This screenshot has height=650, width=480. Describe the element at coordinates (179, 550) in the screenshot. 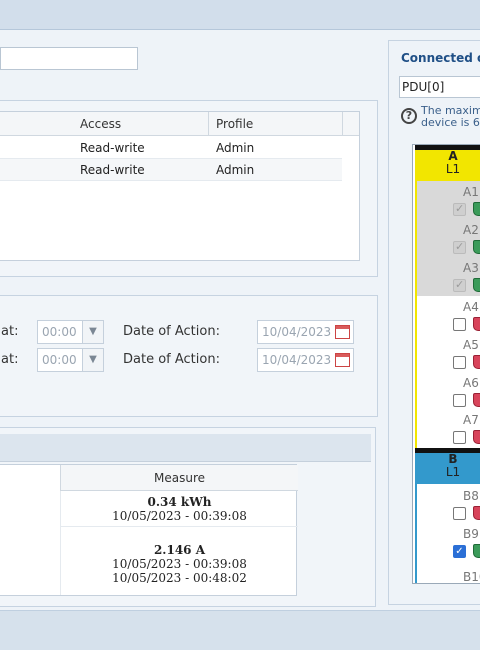

I see `measure-value: 2.146 A` at that location.